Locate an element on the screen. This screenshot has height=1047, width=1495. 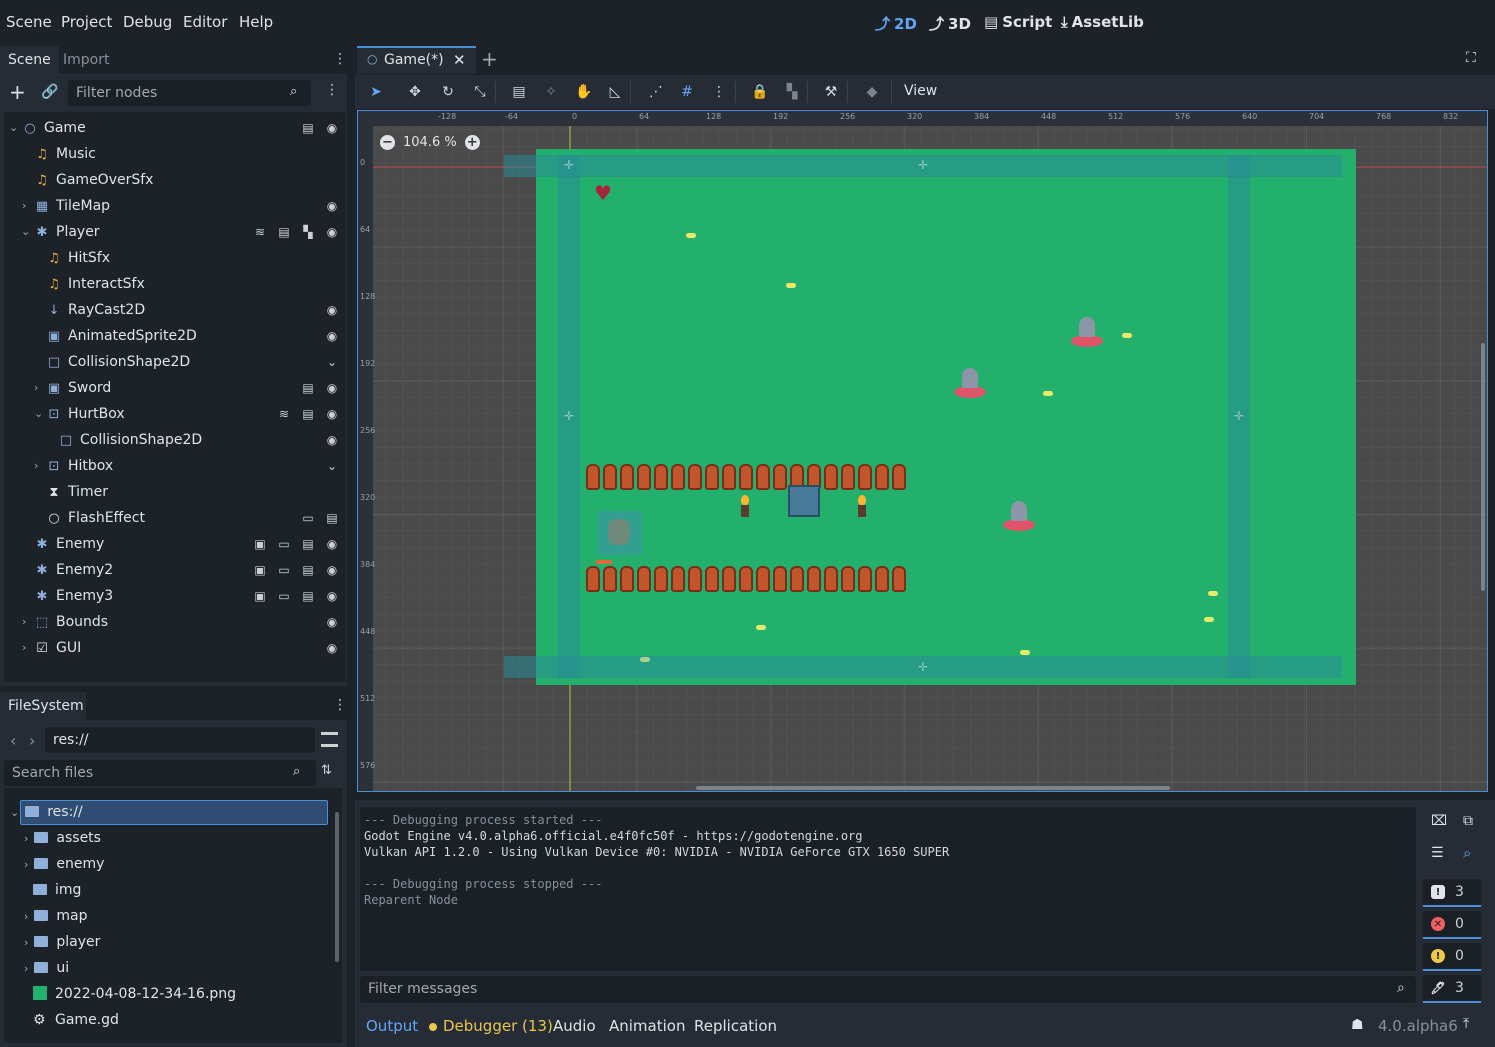
file-row-res: ⌄ res:// is located at coordinates (46, 812).